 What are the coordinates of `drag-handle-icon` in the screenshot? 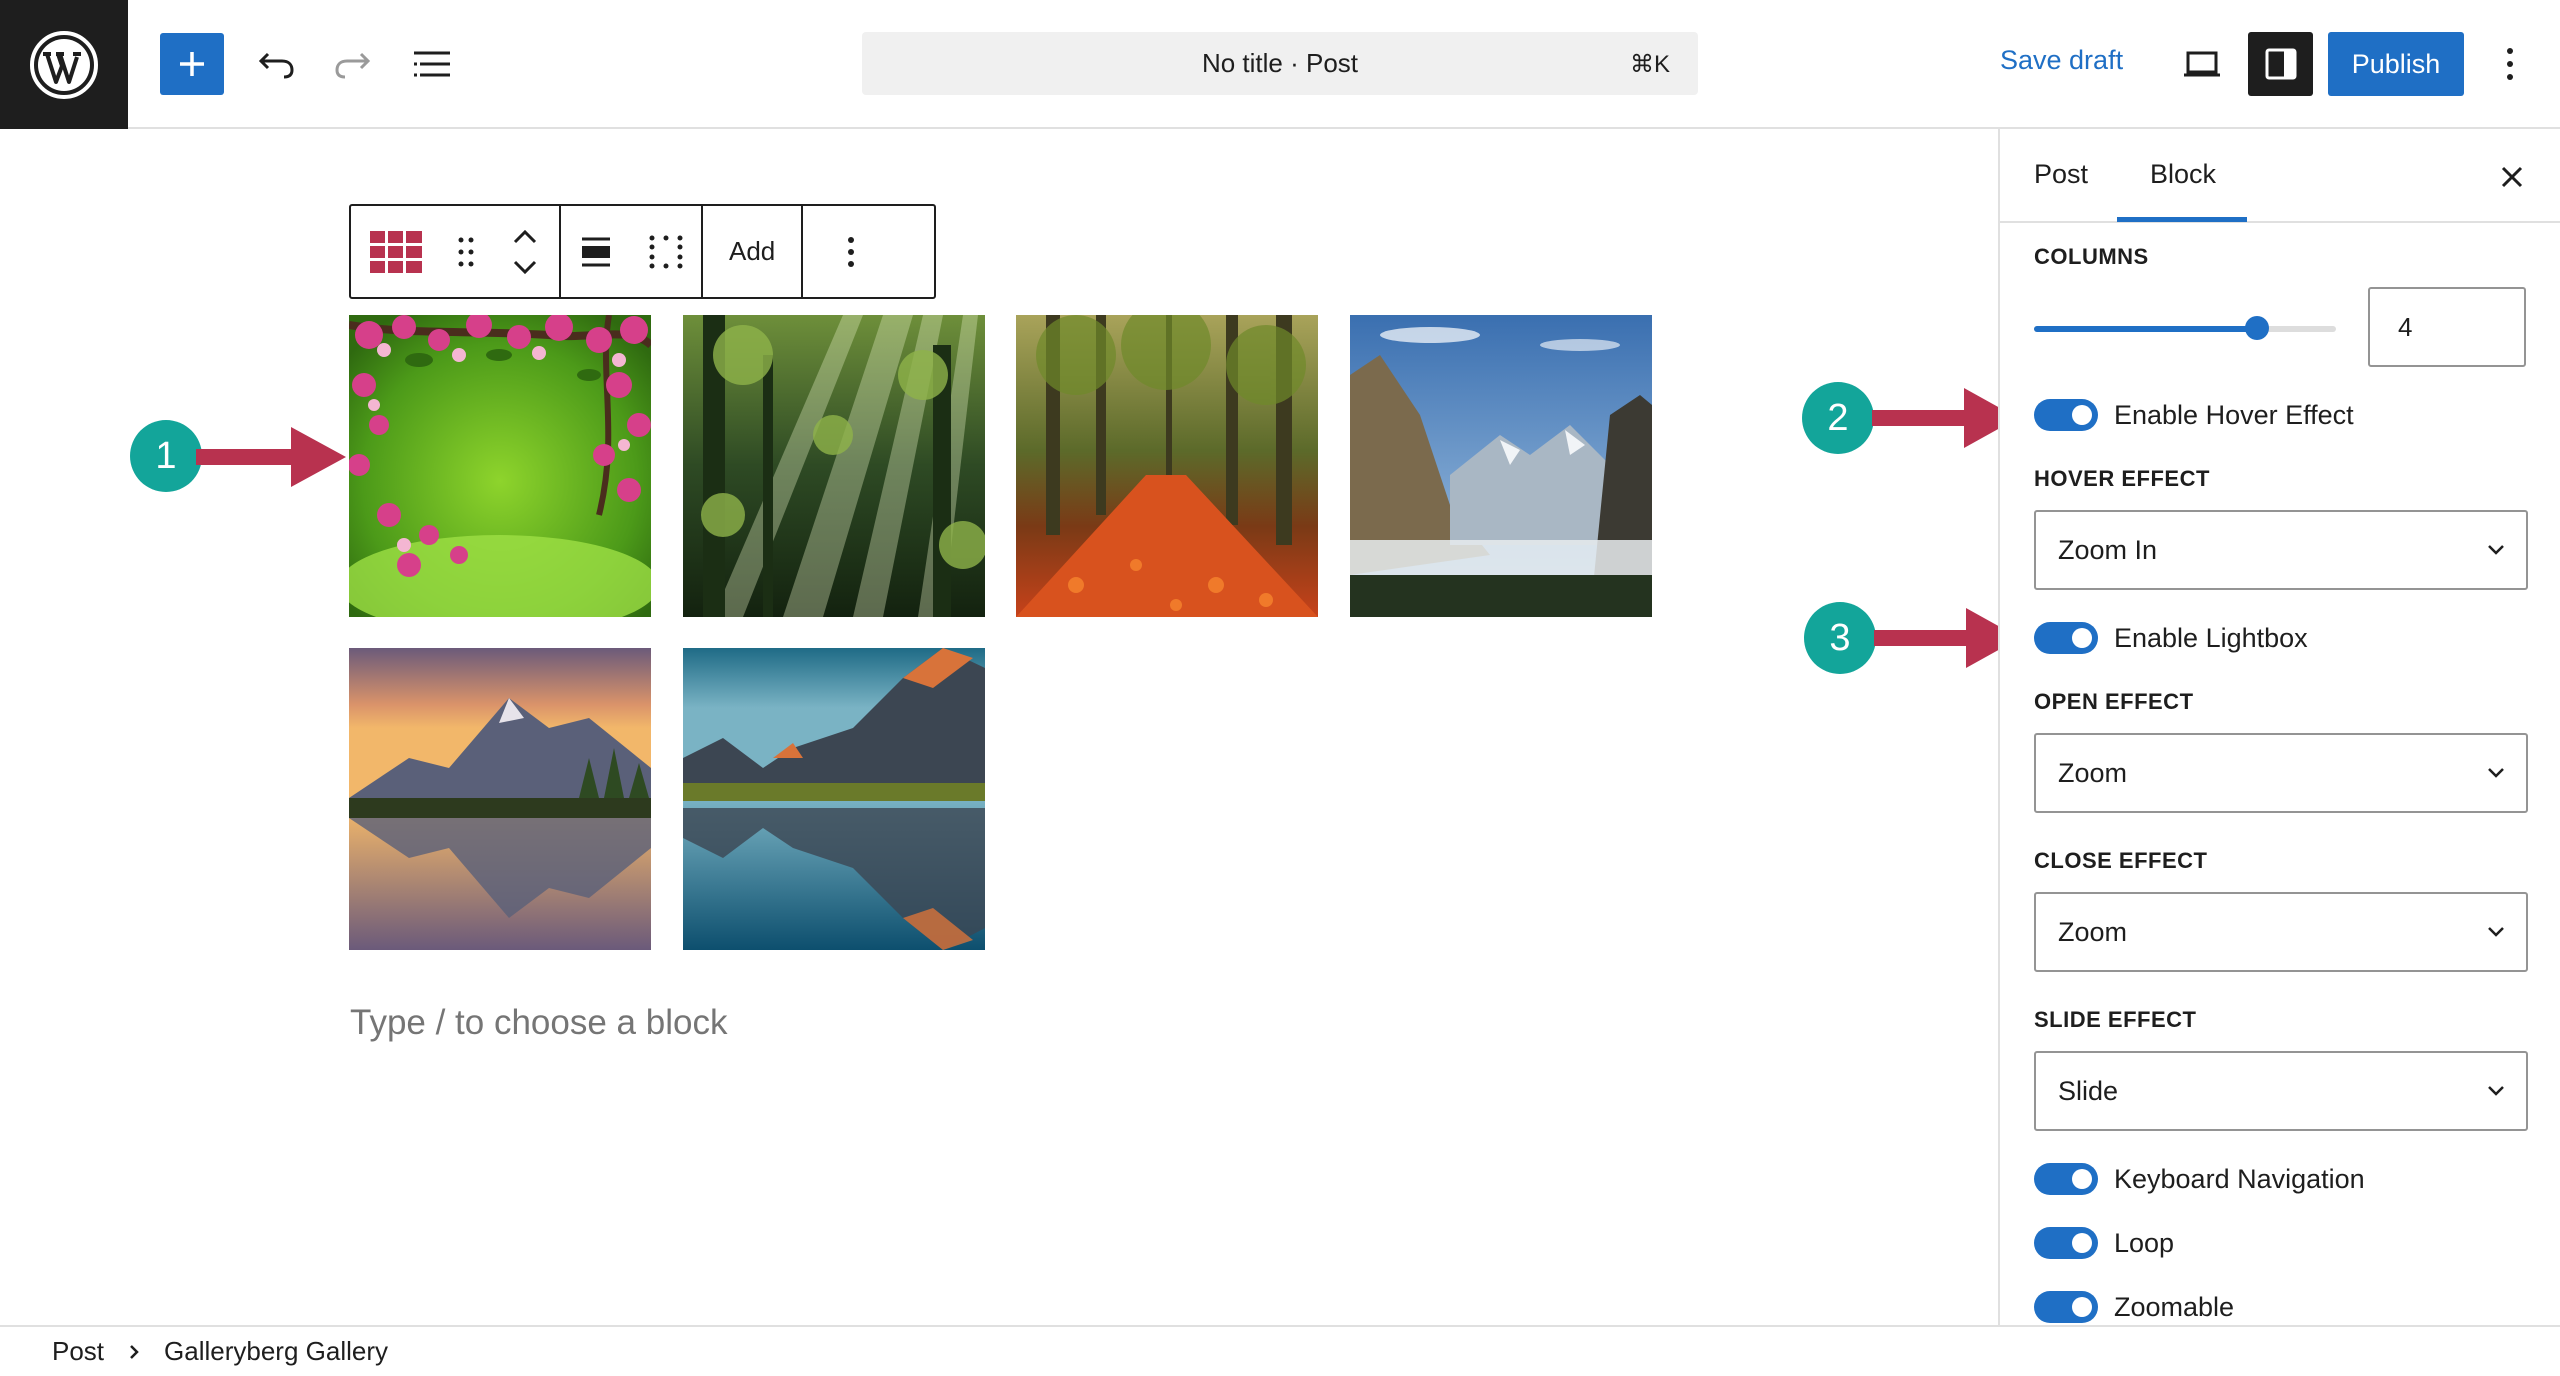 It's located at (466, 251).